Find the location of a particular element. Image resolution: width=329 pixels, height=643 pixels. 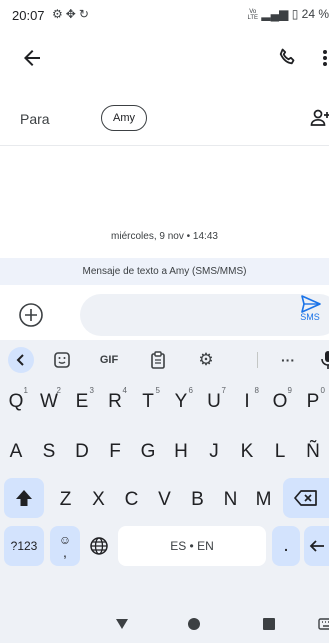

divider is located at coordinates (164, 145).